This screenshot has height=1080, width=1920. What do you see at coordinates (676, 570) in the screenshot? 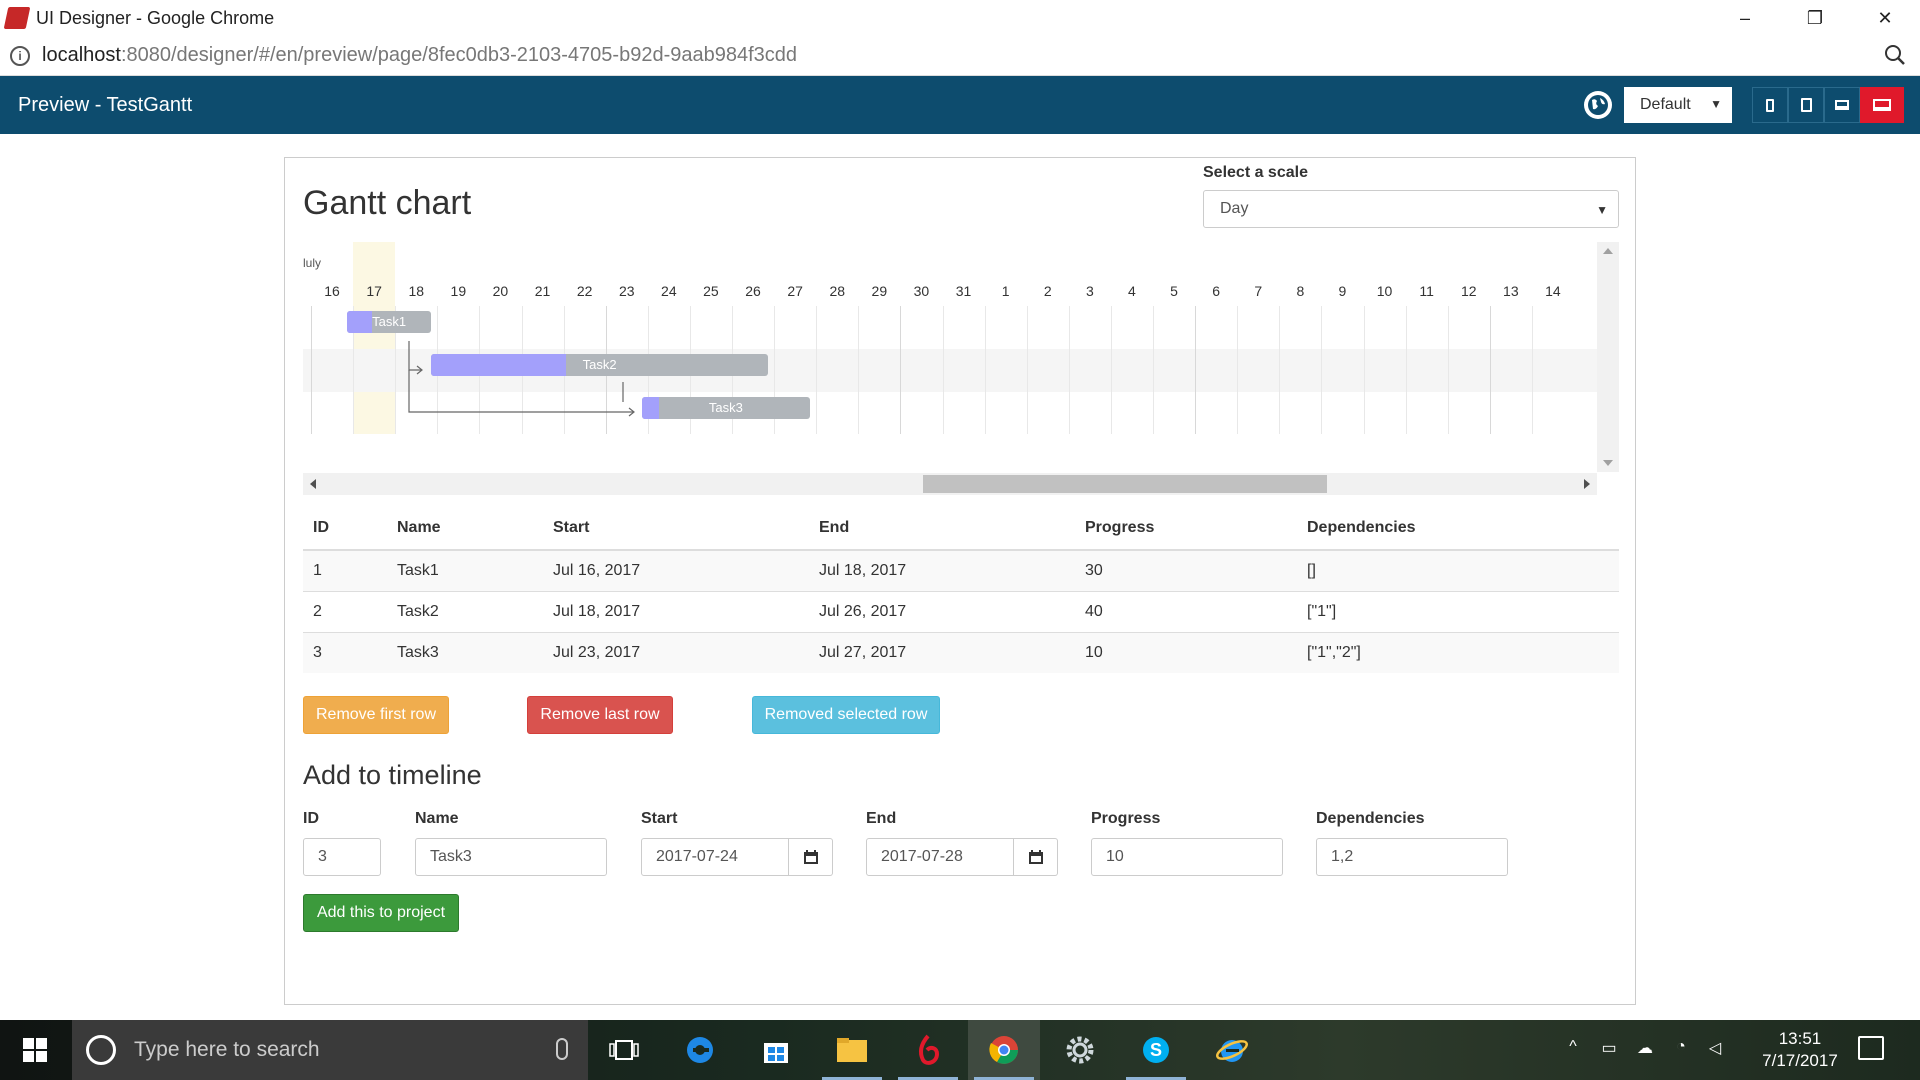
I see `table-cell: Jul 16, 2017` at bounding box center [676, 570].